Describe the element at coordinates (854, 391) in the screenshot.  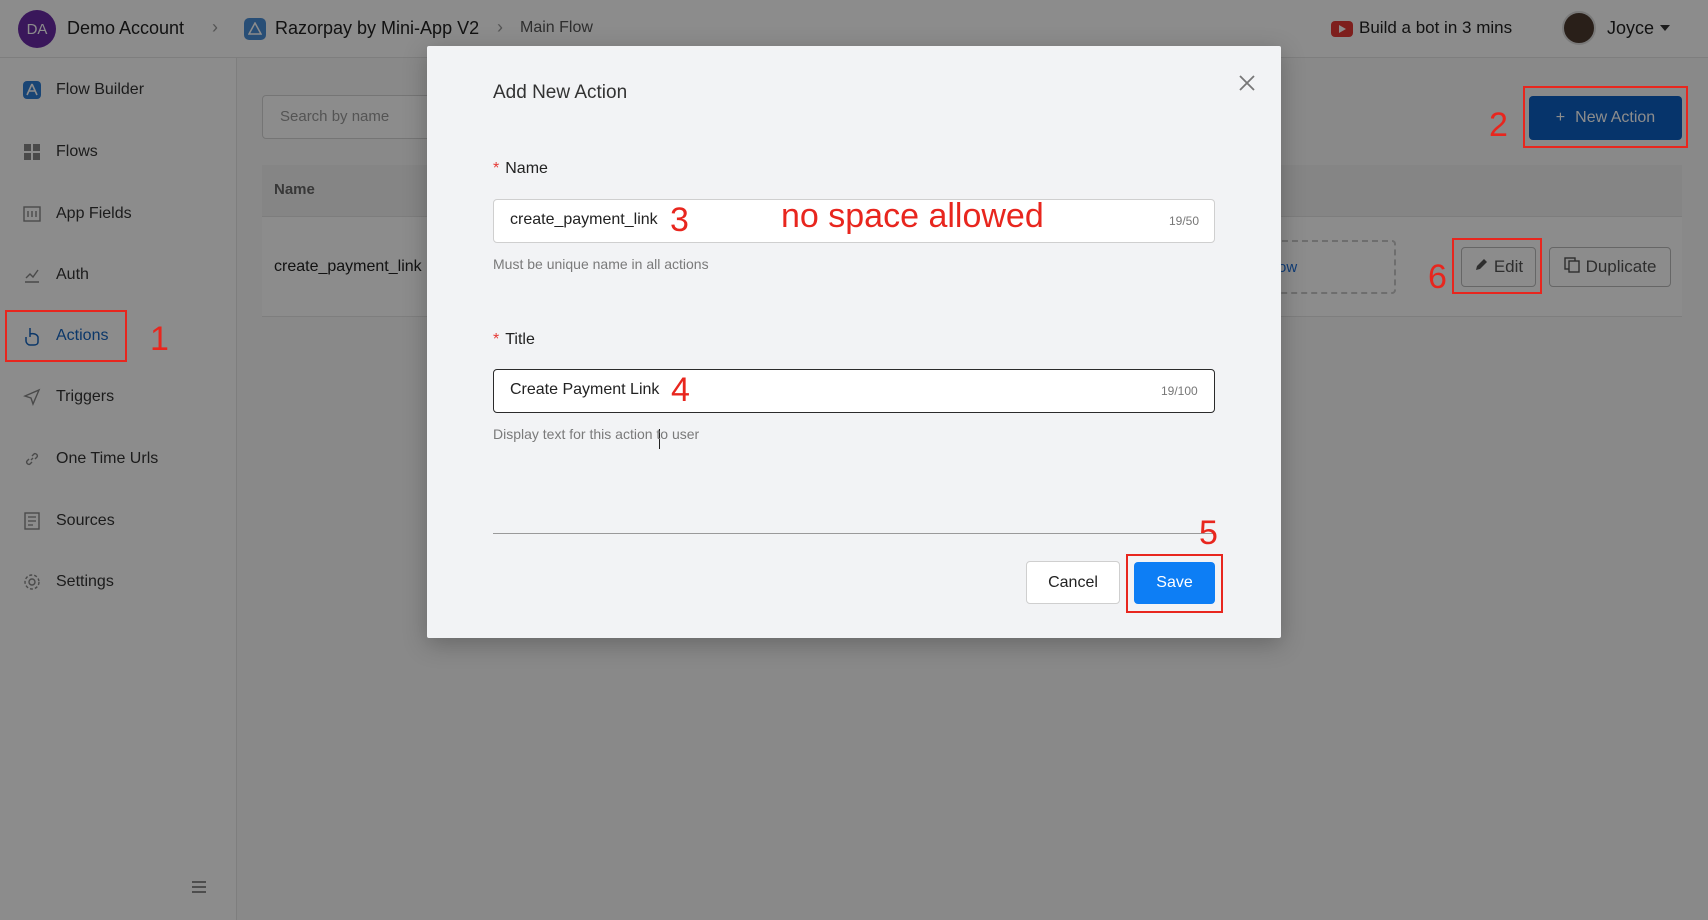
I see `title-input: Create Payment Link` at that location.